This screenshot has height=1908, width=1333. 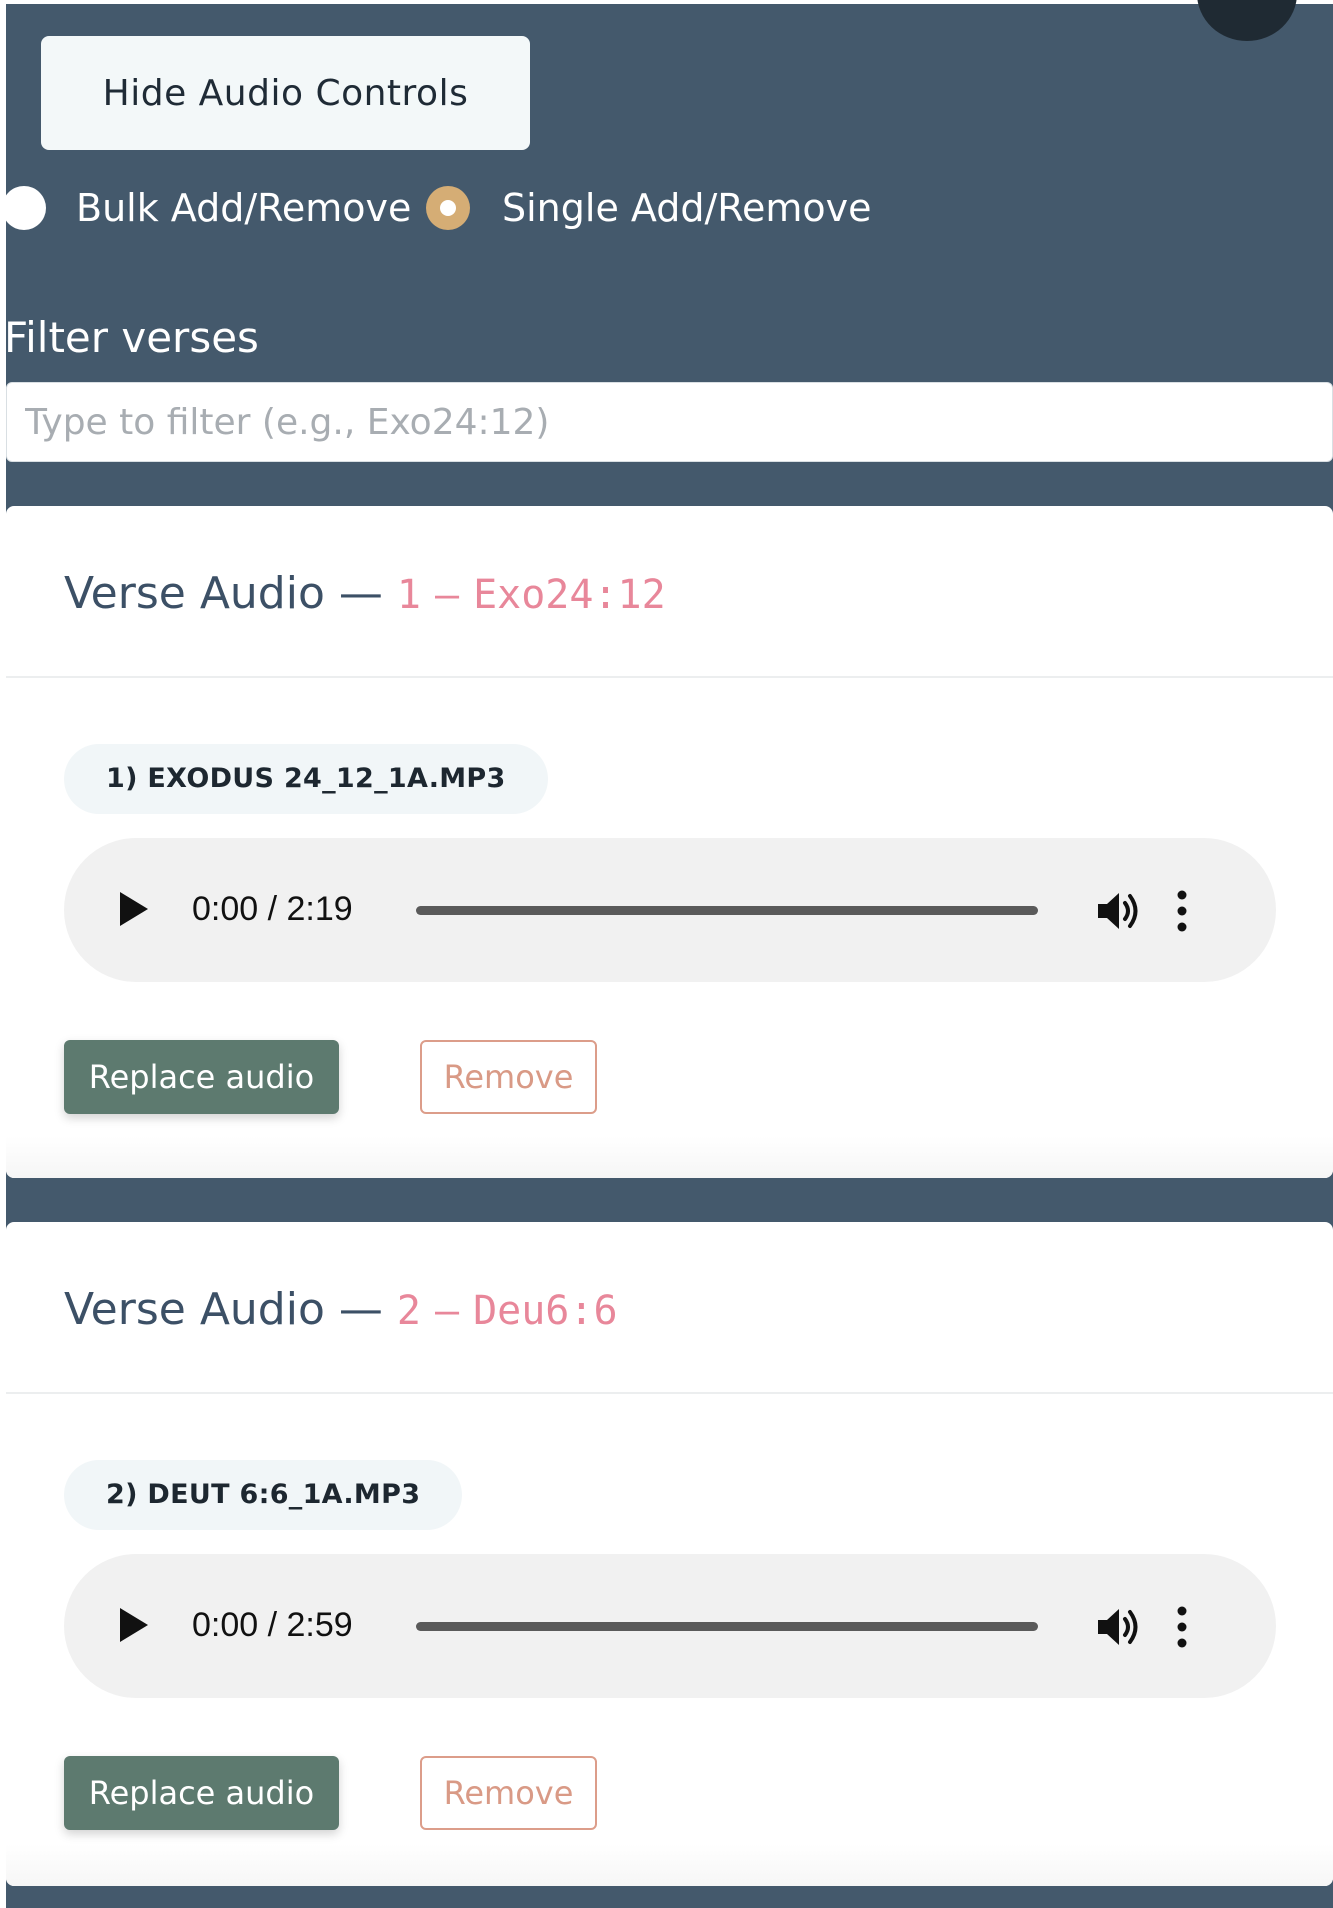 I want to click on filter-input, so click(x=669, y=422).